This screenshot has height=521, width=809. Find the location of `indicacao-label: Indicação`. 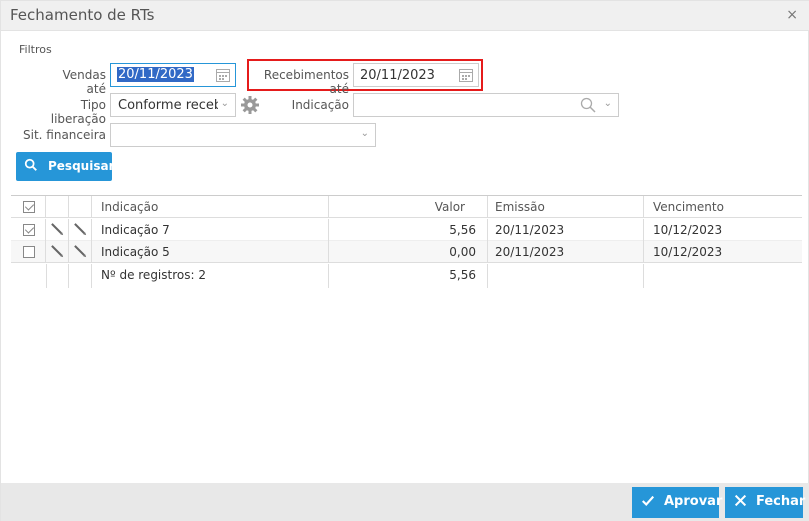

indicacao-label: Indicação is located at coordinates (320, 105).